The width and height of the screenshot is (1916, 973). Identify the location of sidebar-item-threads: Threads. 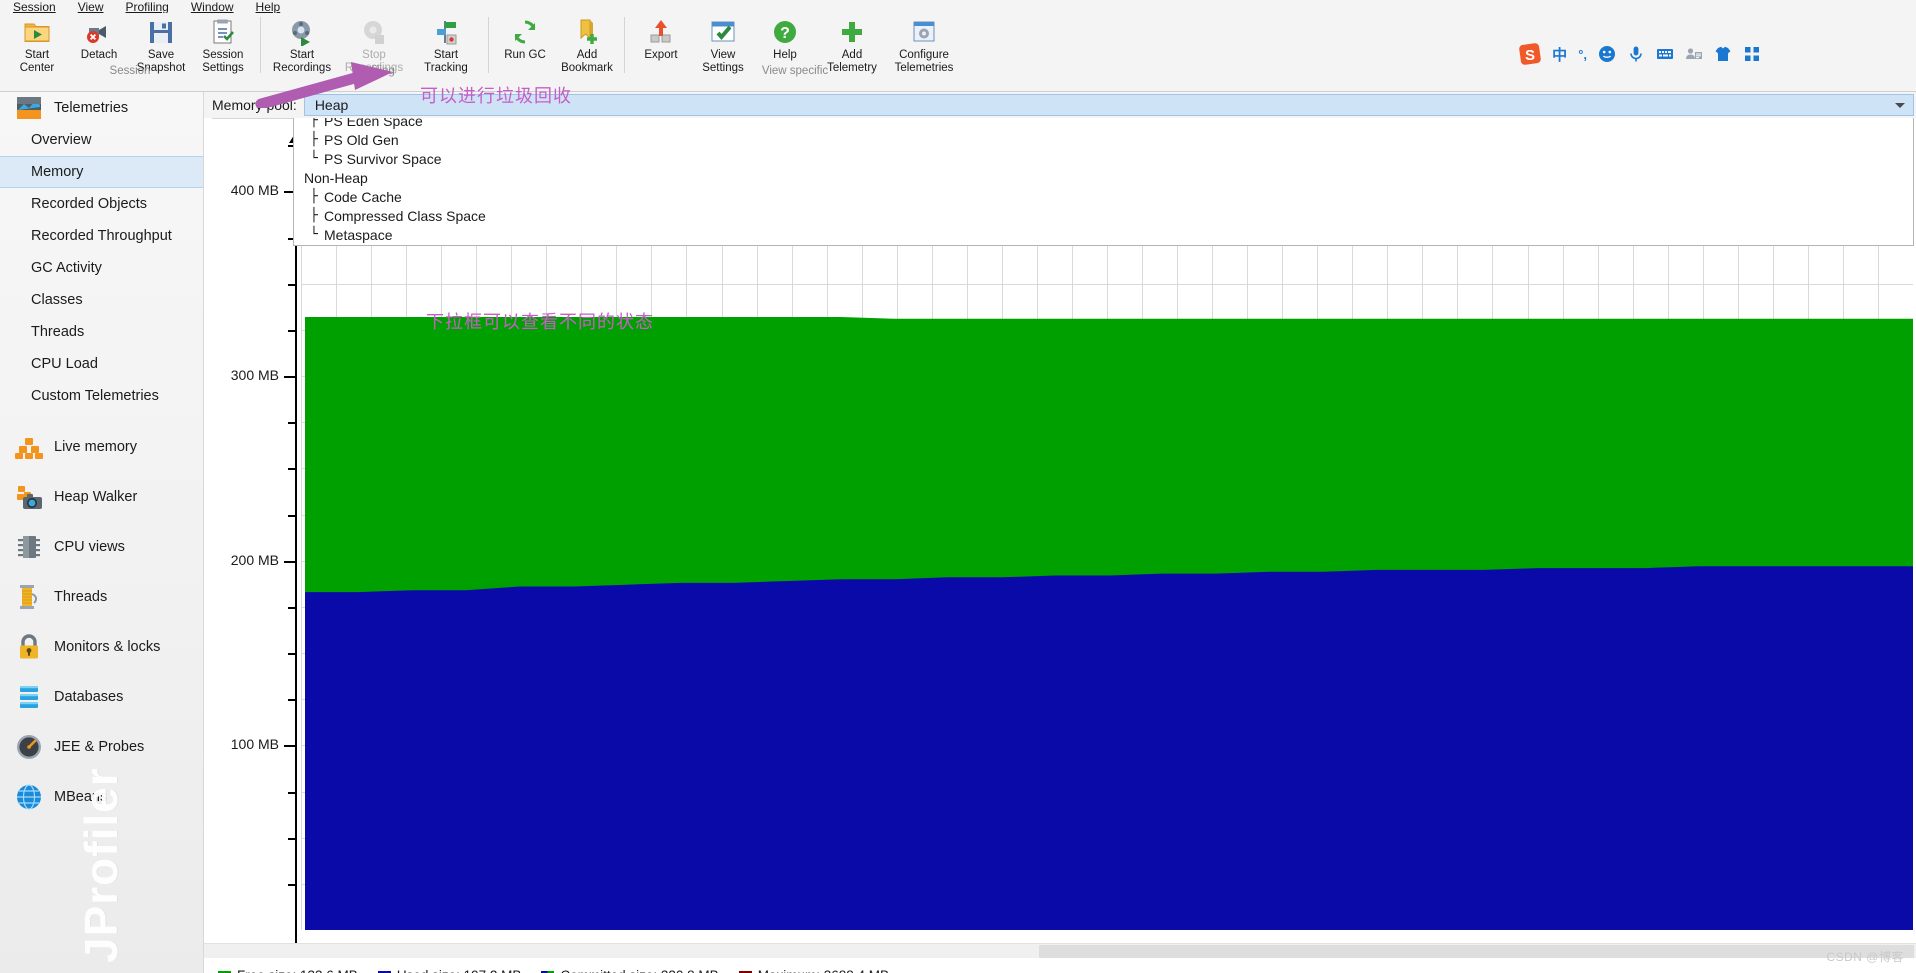
(101, 597).